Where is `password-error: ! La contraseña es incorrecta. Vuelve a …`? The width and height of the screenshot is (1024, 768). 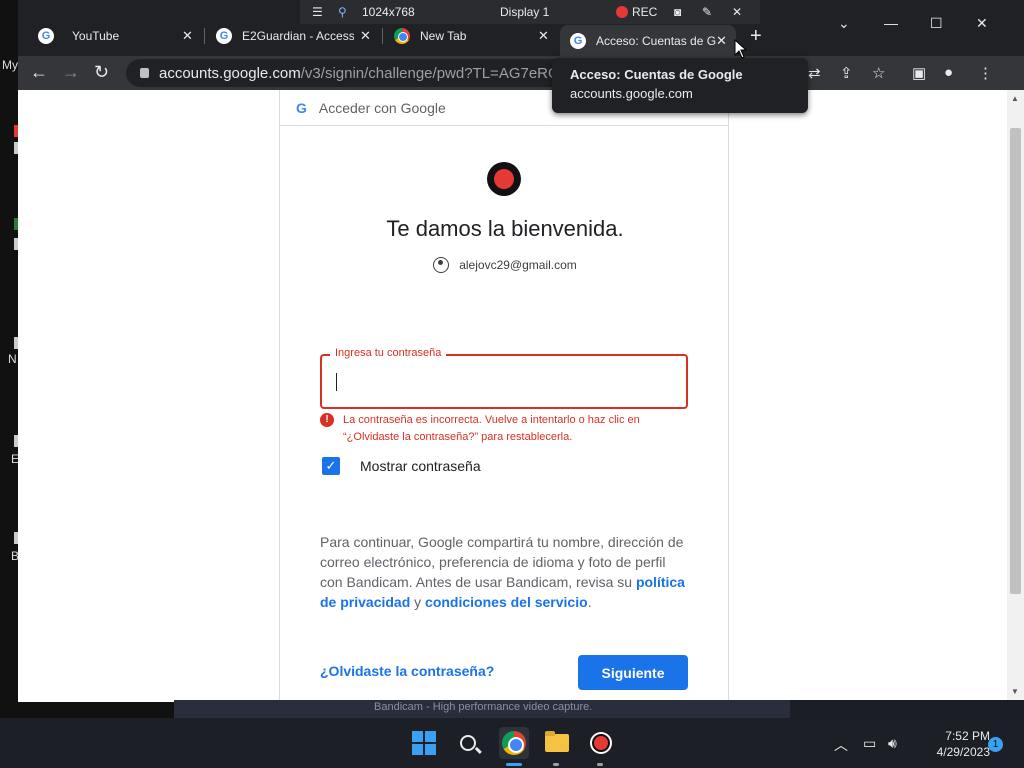 password-error: ! La contraseña es incorrecta. Vuelve a … is located at coordinates (505, 429).